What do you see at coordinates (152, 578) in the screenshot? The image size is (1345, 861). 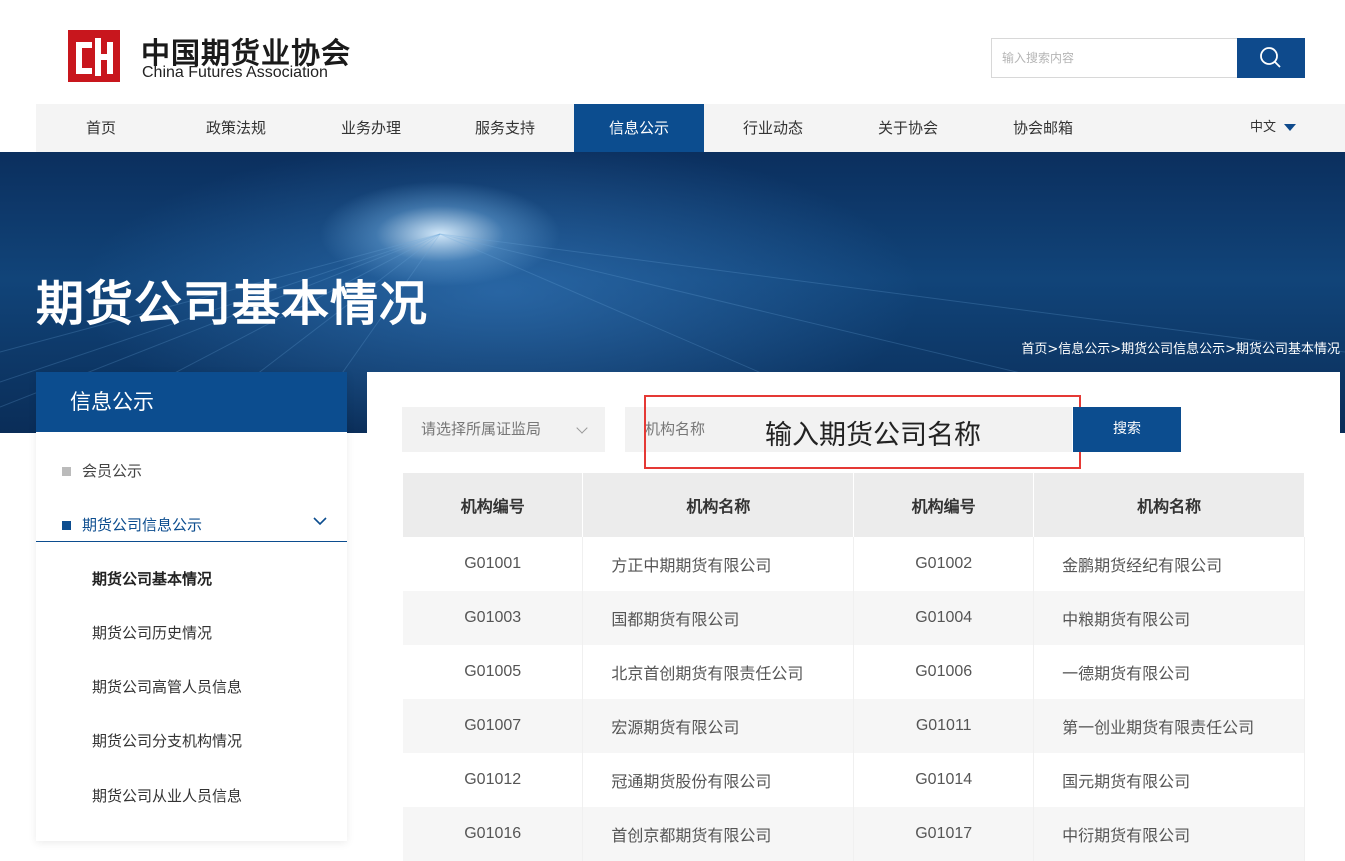 I see `sidebar-subitem-basic-info: 期货公司基本情况` at bounding box center [152, 578].